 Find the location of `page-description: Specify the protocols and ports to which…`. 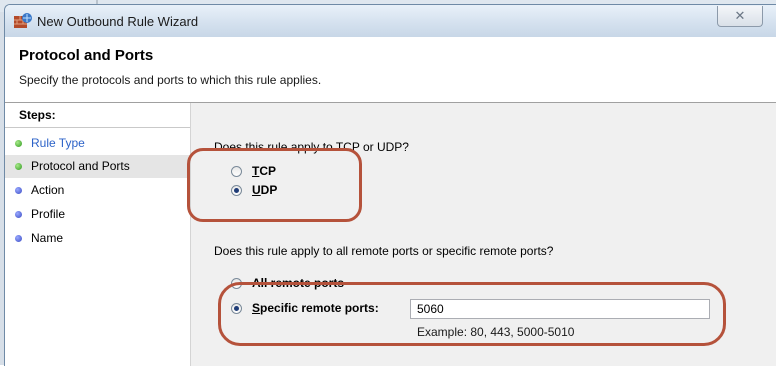

page-description: Specify the protocols and ports to which… is located at coordinates (170, 80).